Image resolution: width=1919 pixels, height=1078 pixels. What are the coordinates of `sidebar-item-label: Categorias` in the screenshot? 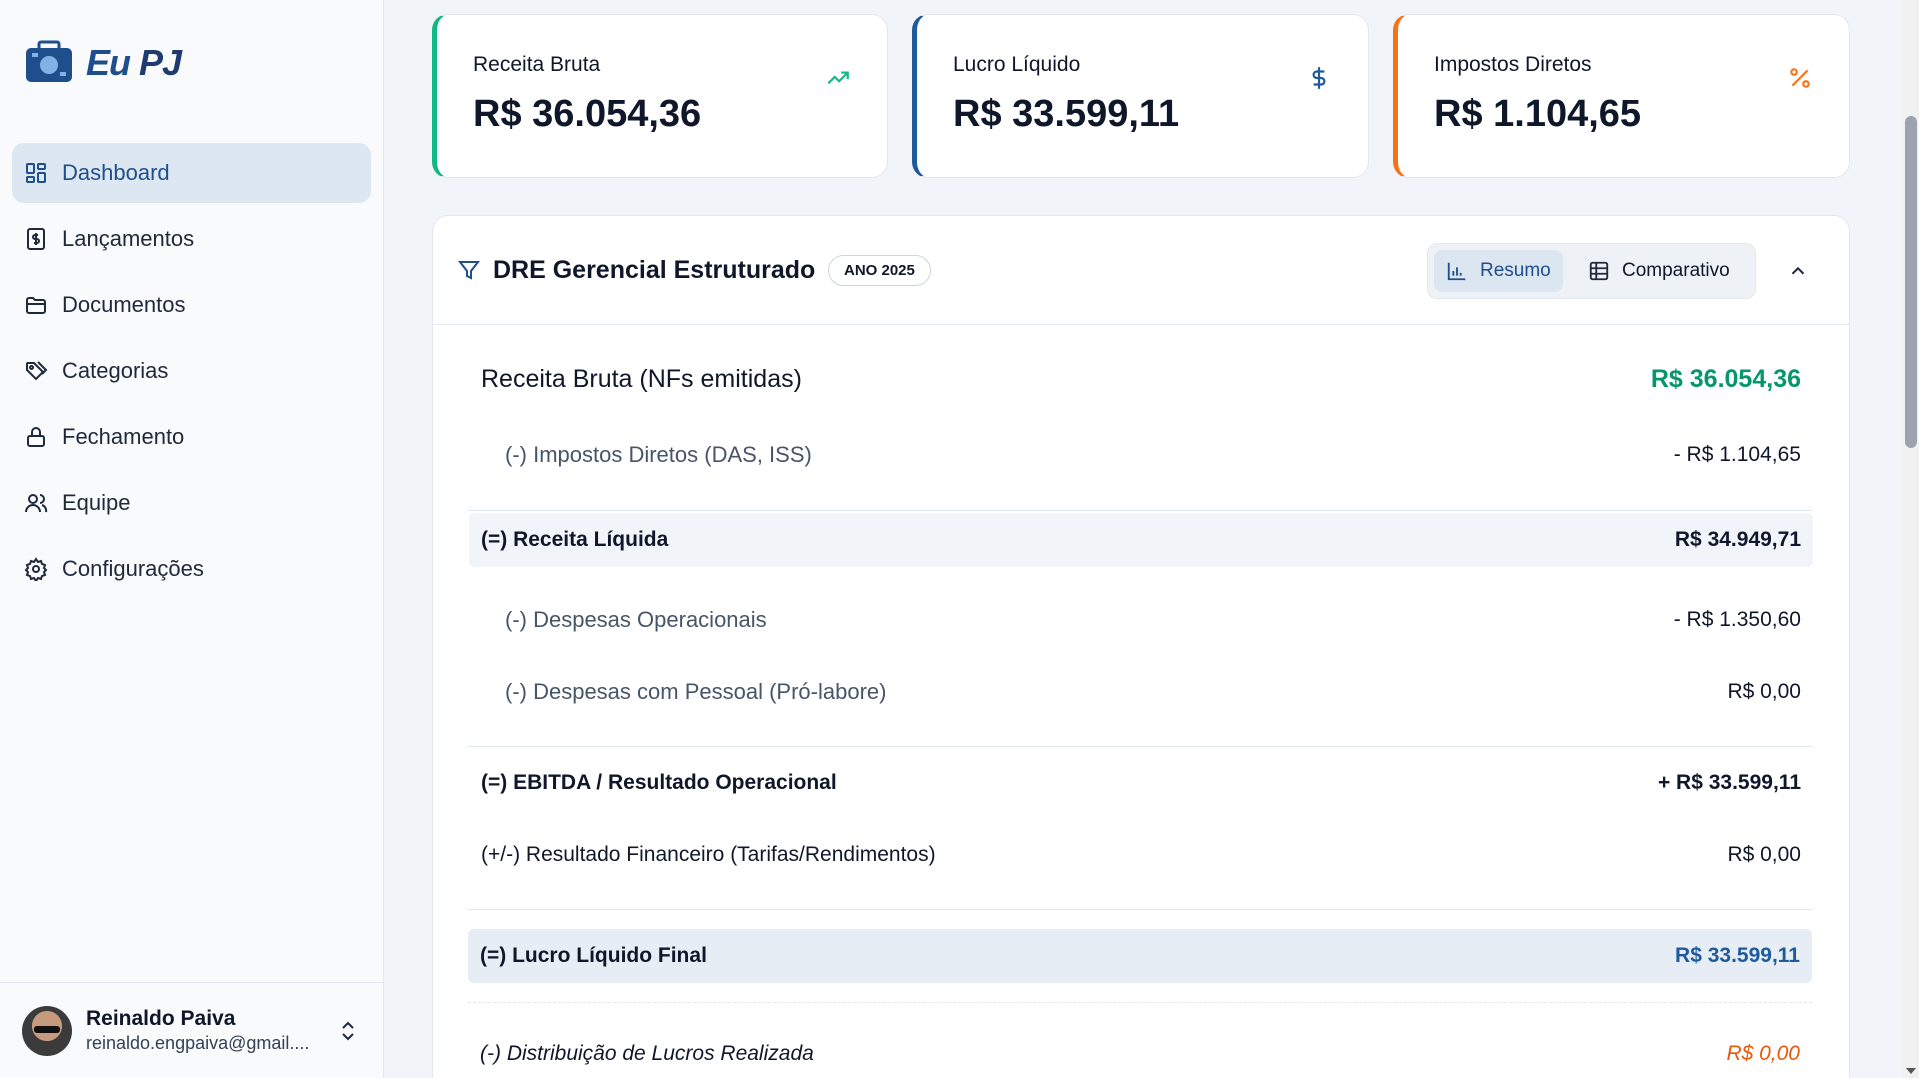 It's located at (115, 370).